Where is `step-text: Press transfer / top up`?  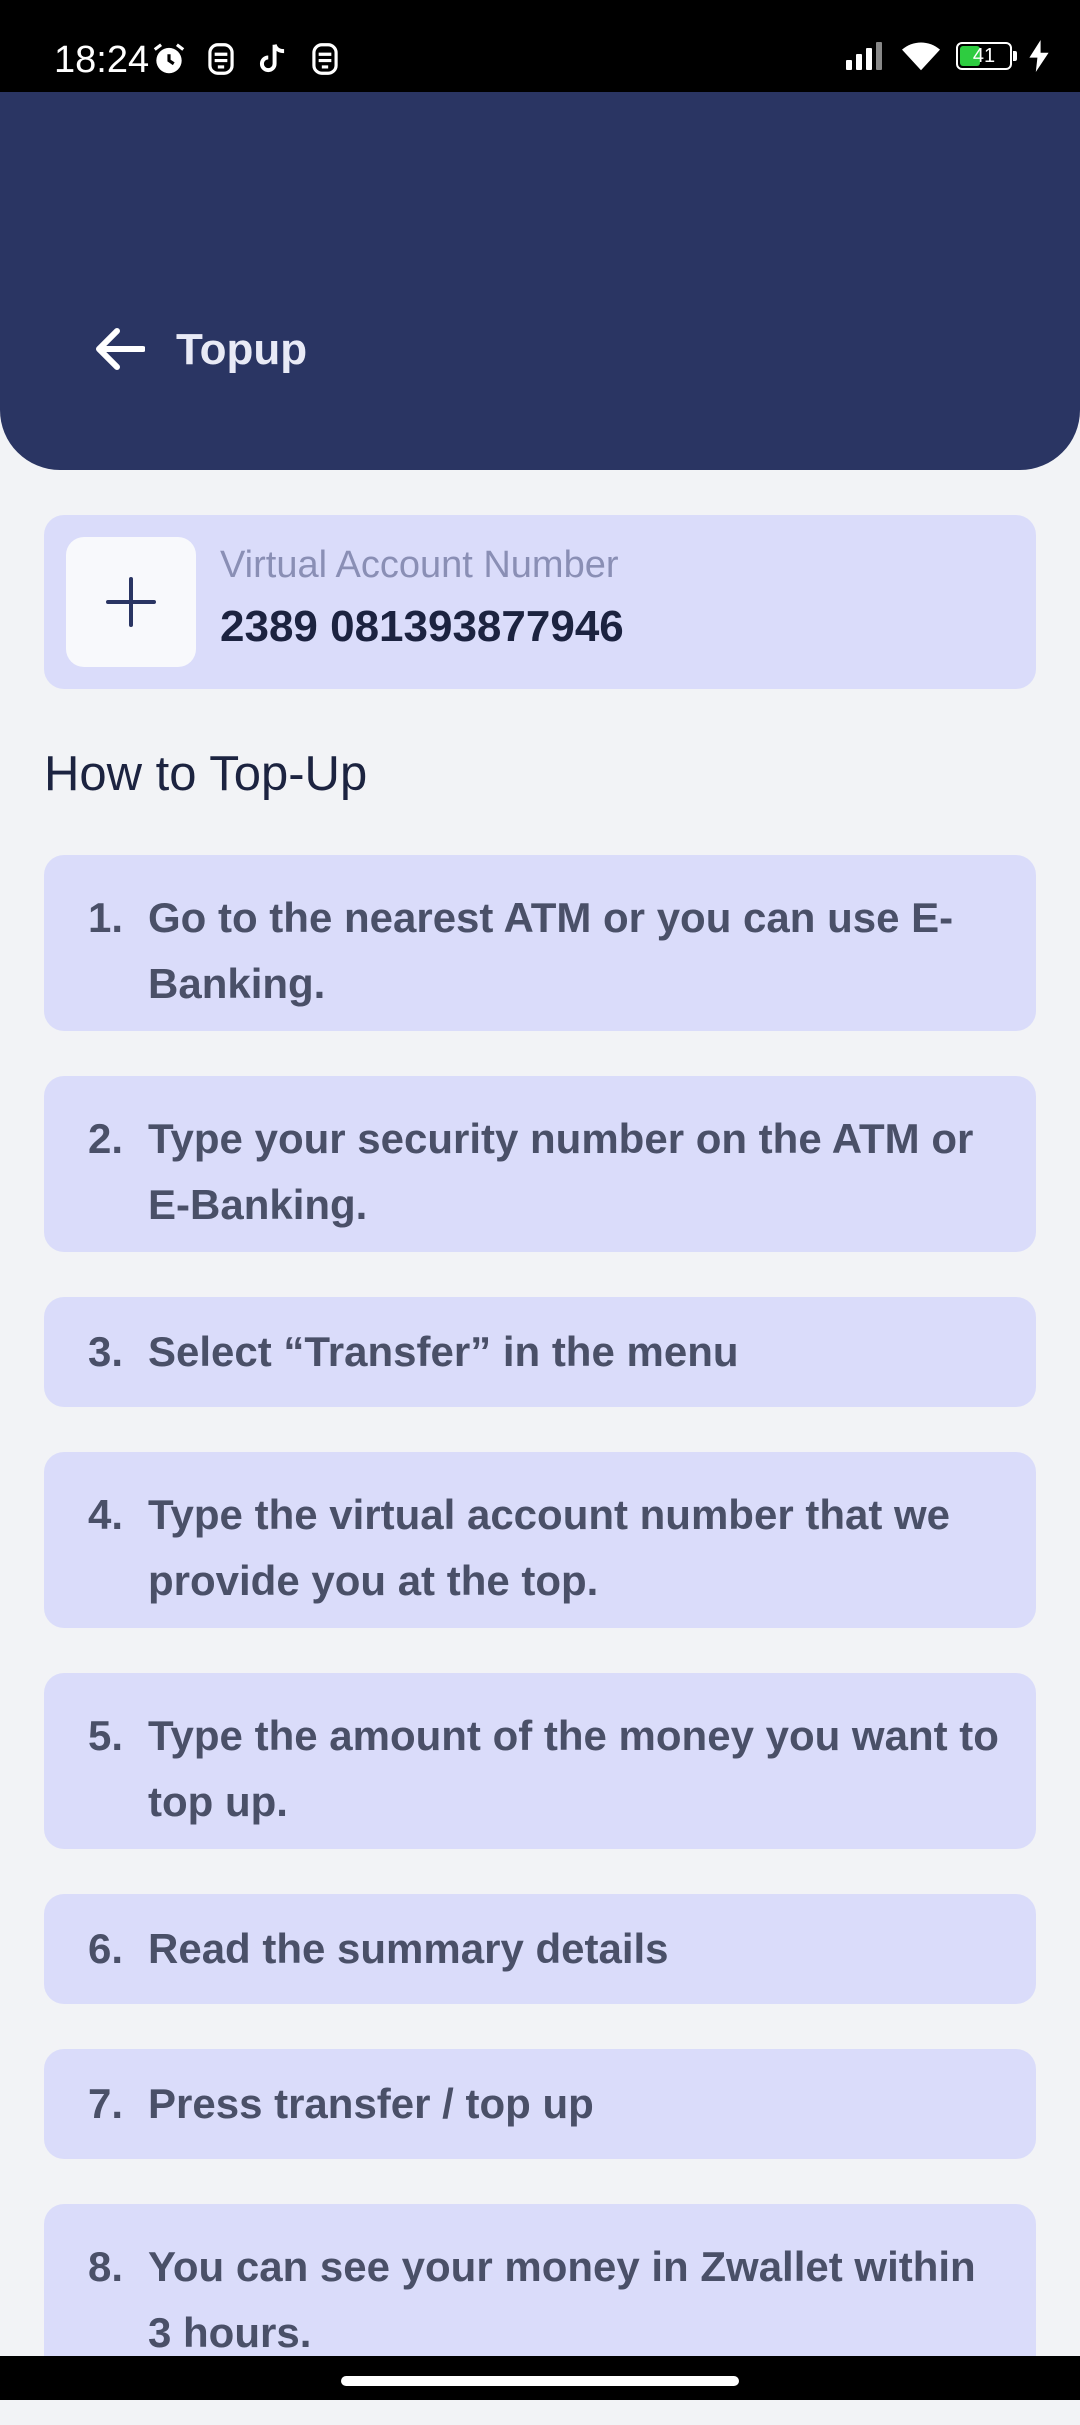 step-text: Press transfer / top up is located at coordinates (371, 2103).